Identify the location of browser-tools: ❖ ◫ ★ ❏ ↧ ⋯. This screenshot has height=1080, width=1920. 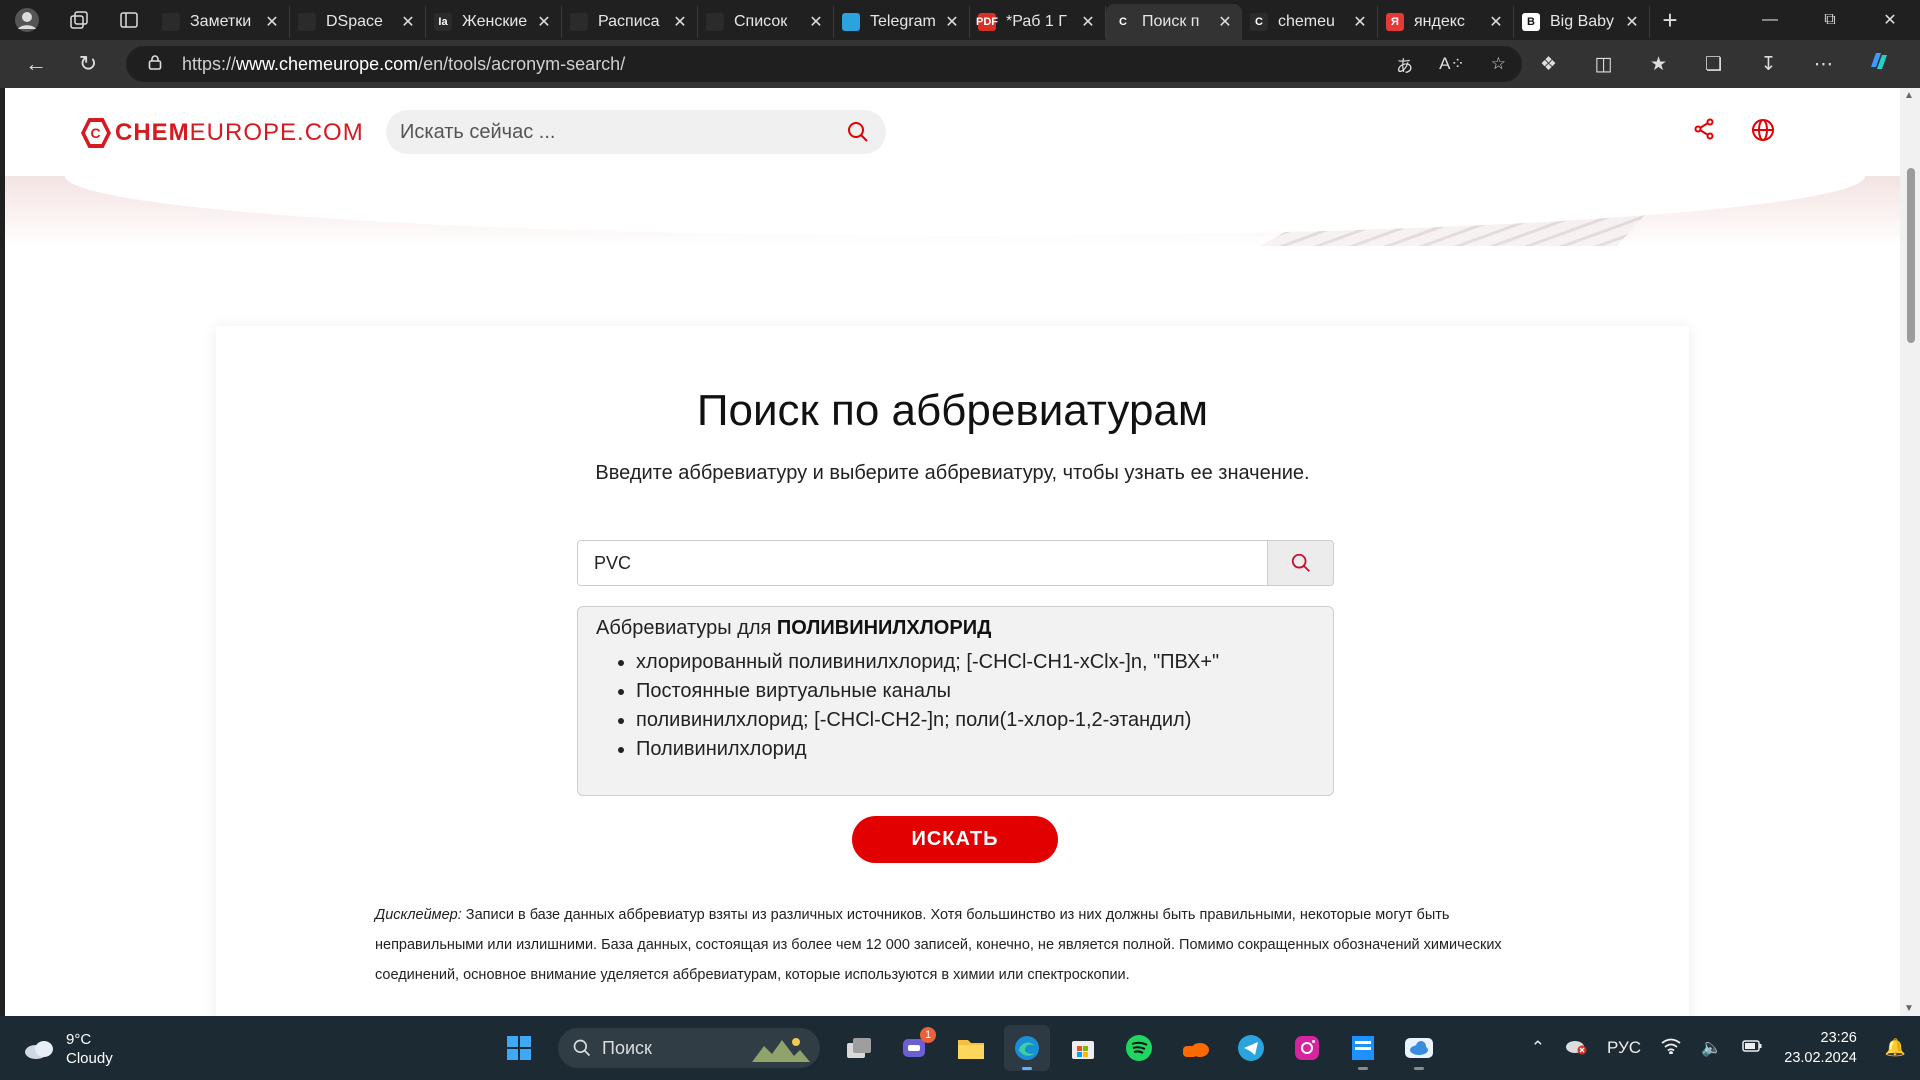
(1713, 64).